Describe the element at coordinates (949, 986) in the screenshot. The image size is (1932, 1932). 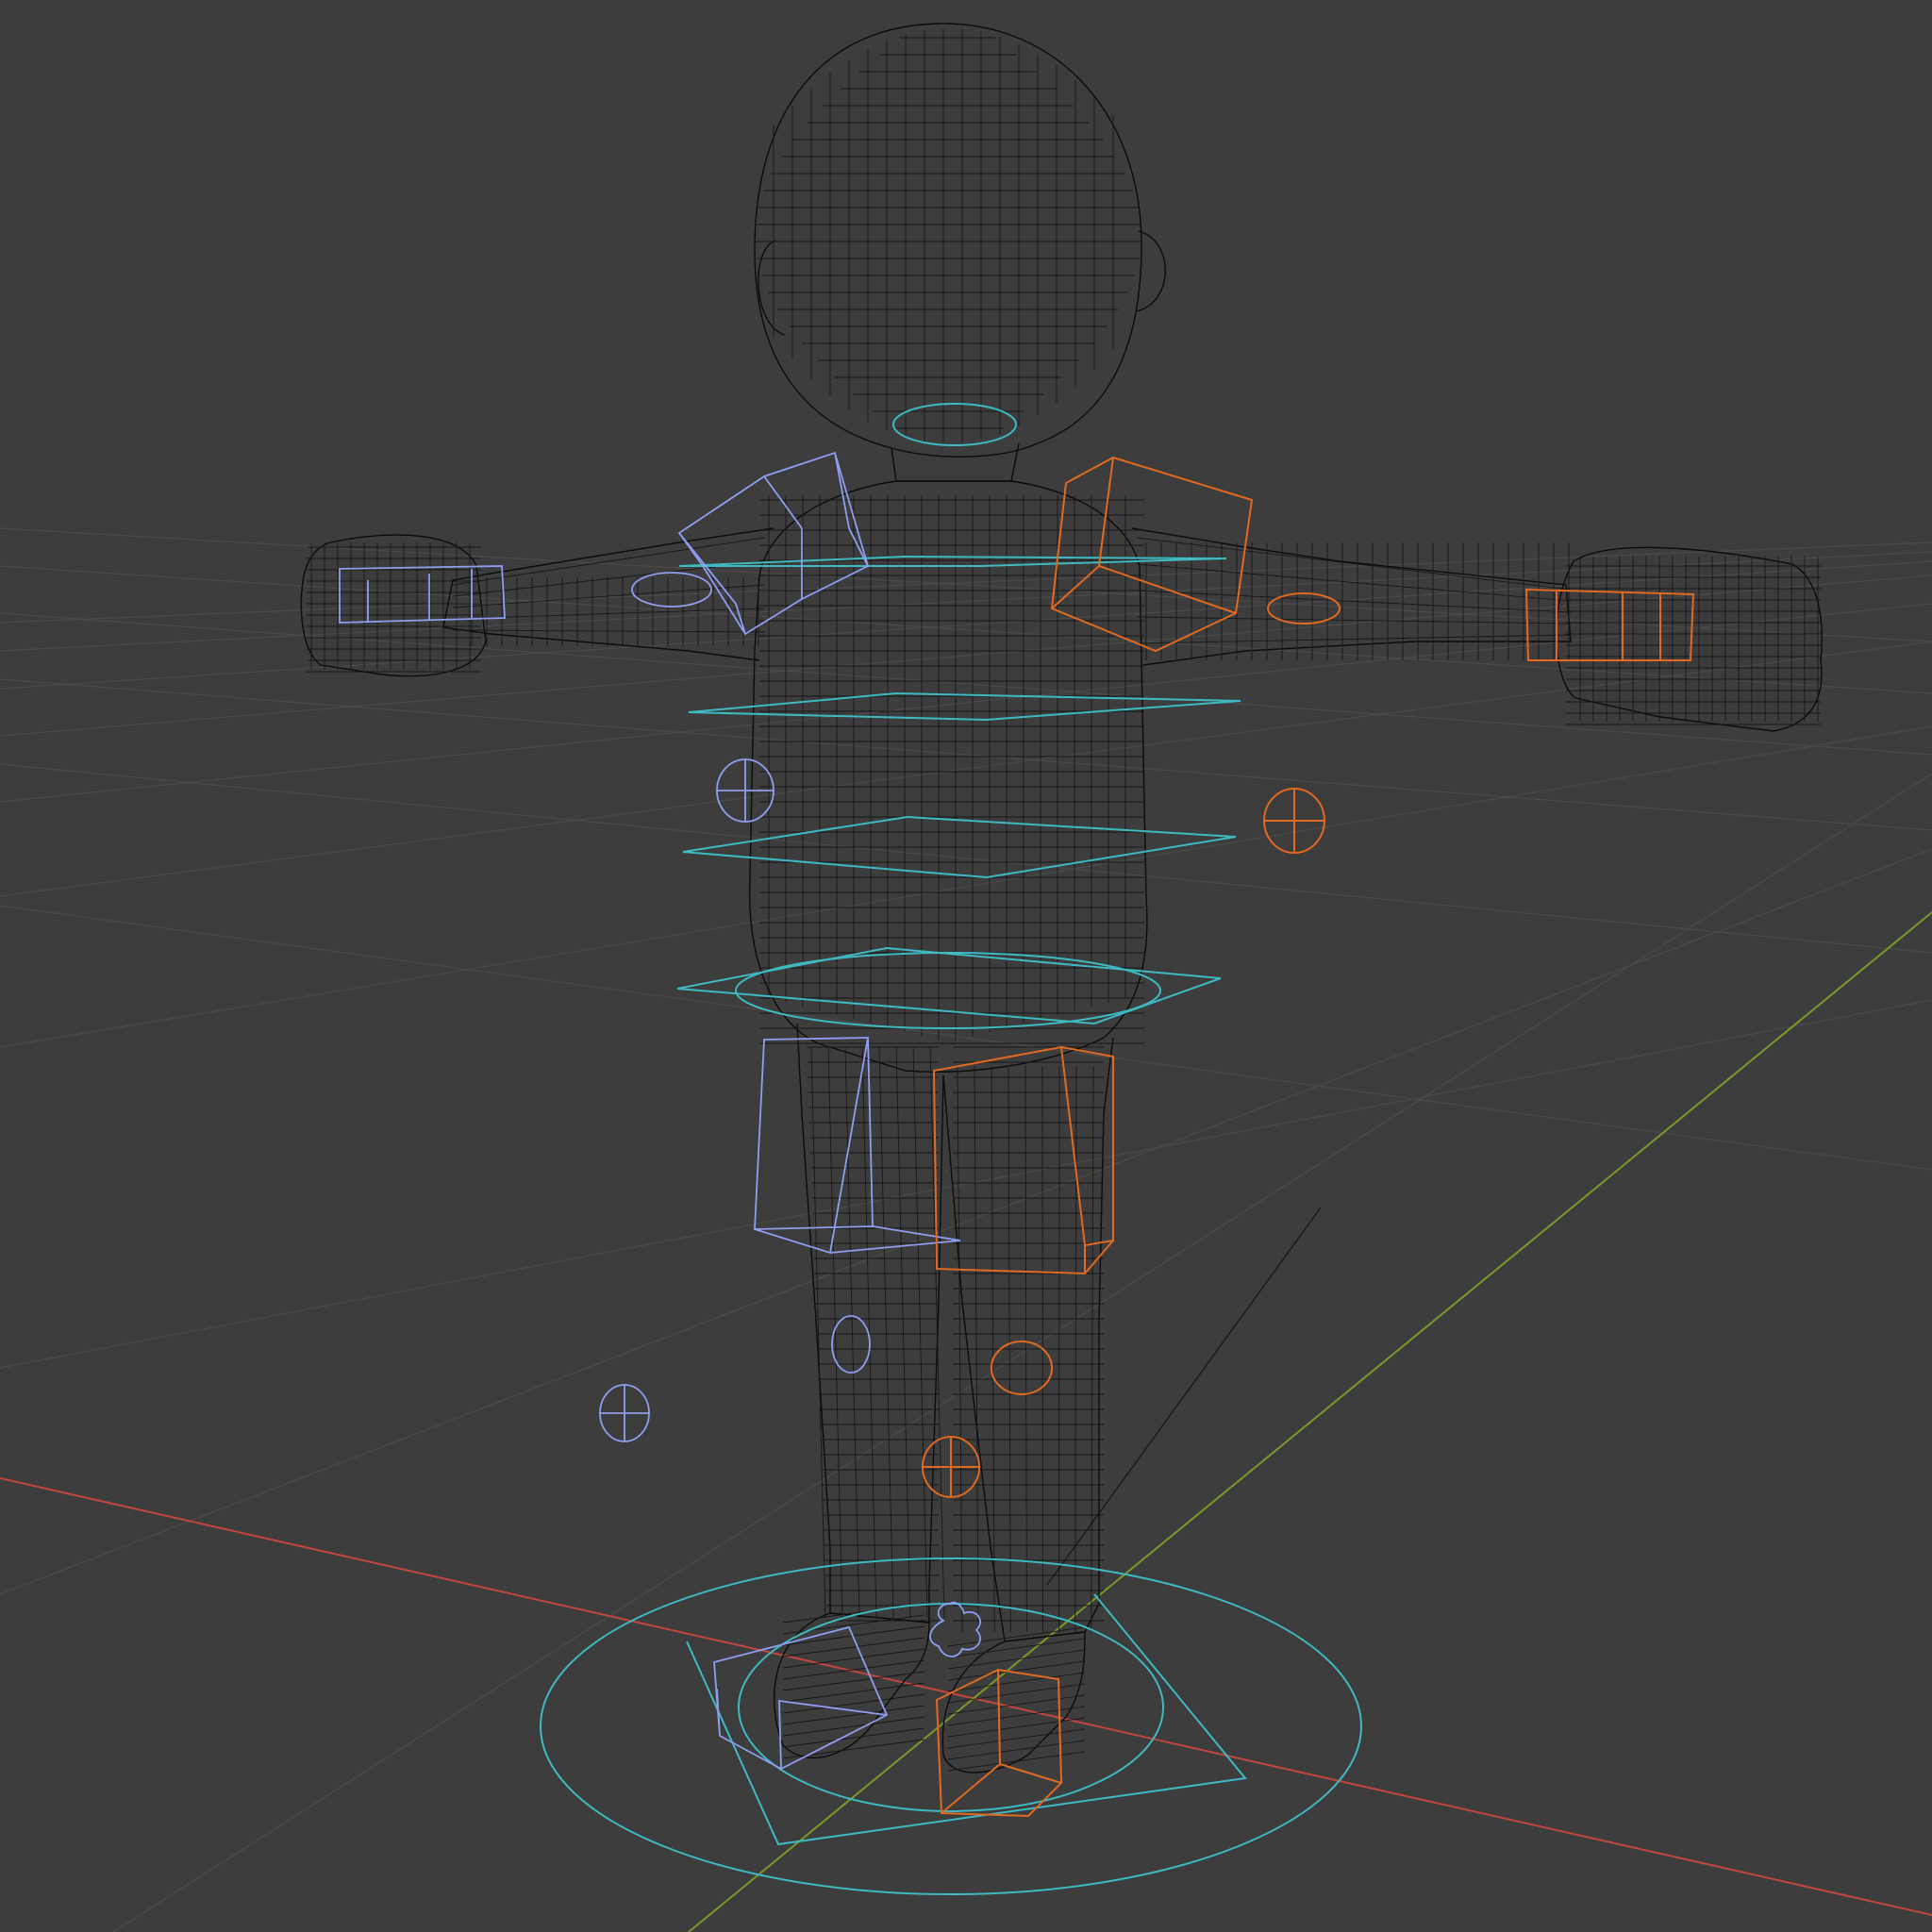
I see `hips-plane` at that location.